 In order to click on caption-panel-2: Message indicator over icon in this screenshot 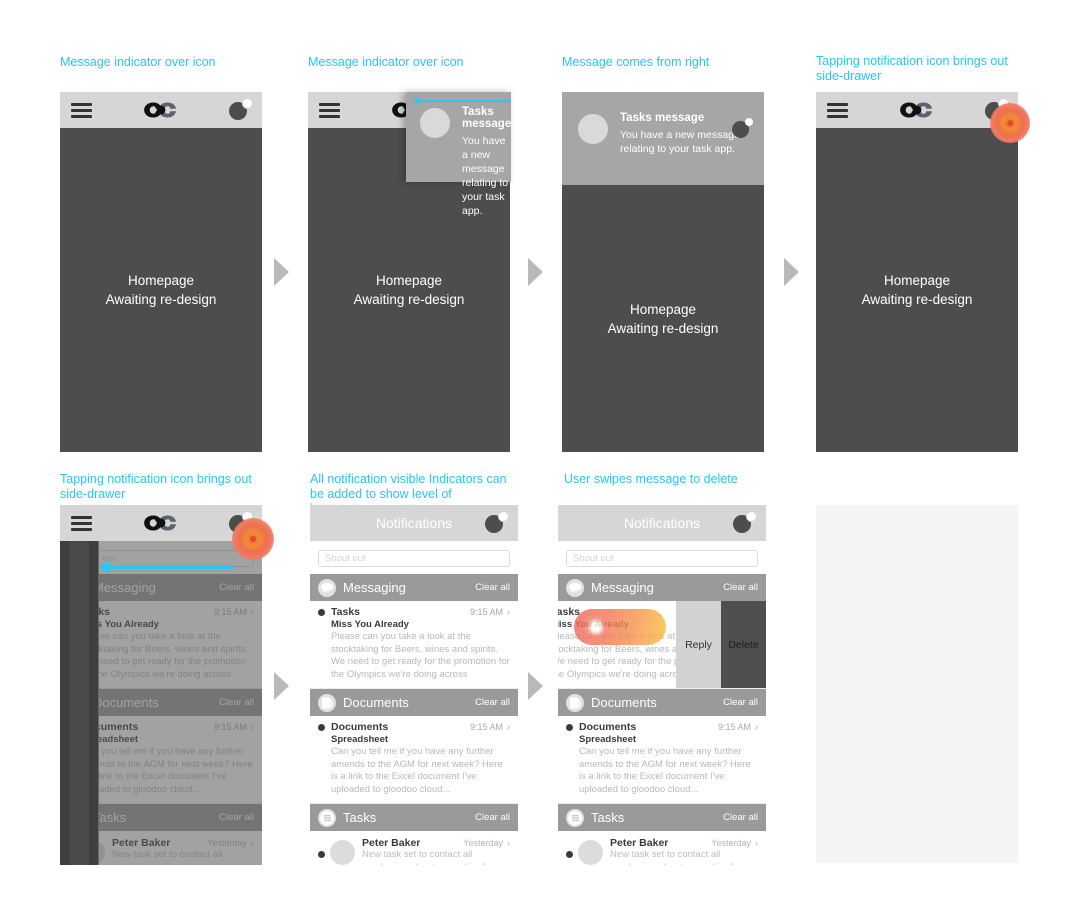, I will do `click(386, 62)`.